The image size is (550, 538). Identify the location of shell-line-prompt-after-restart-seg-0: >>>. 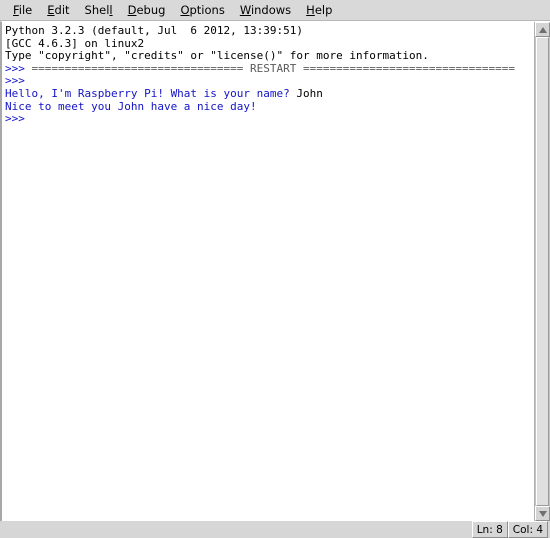
(18, 81).